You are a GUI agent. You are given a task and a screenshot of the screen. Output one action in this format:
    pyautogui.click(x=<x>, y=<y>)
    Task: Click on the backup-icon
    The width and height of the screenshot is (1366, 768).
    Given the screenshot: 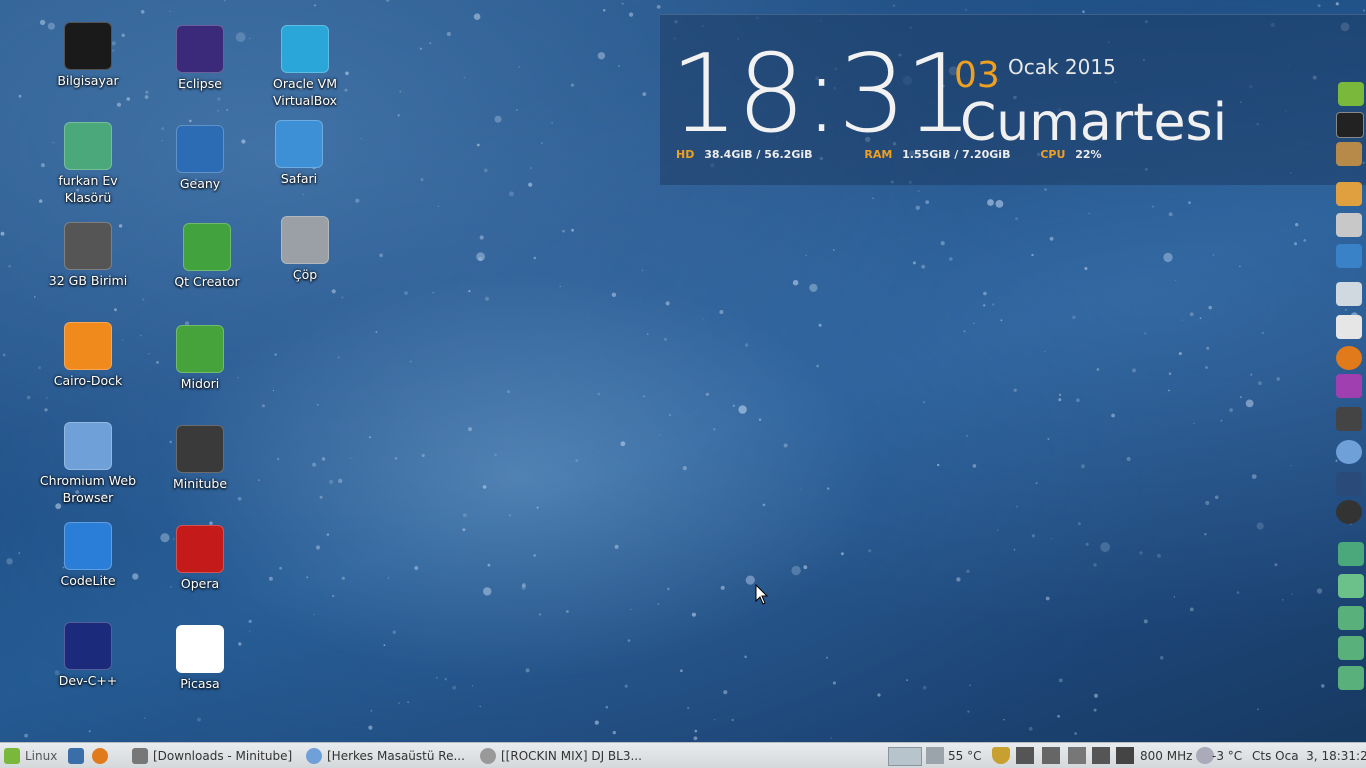 What is the action you would take?
    pyautogui.click(x=1351, y=618)
    